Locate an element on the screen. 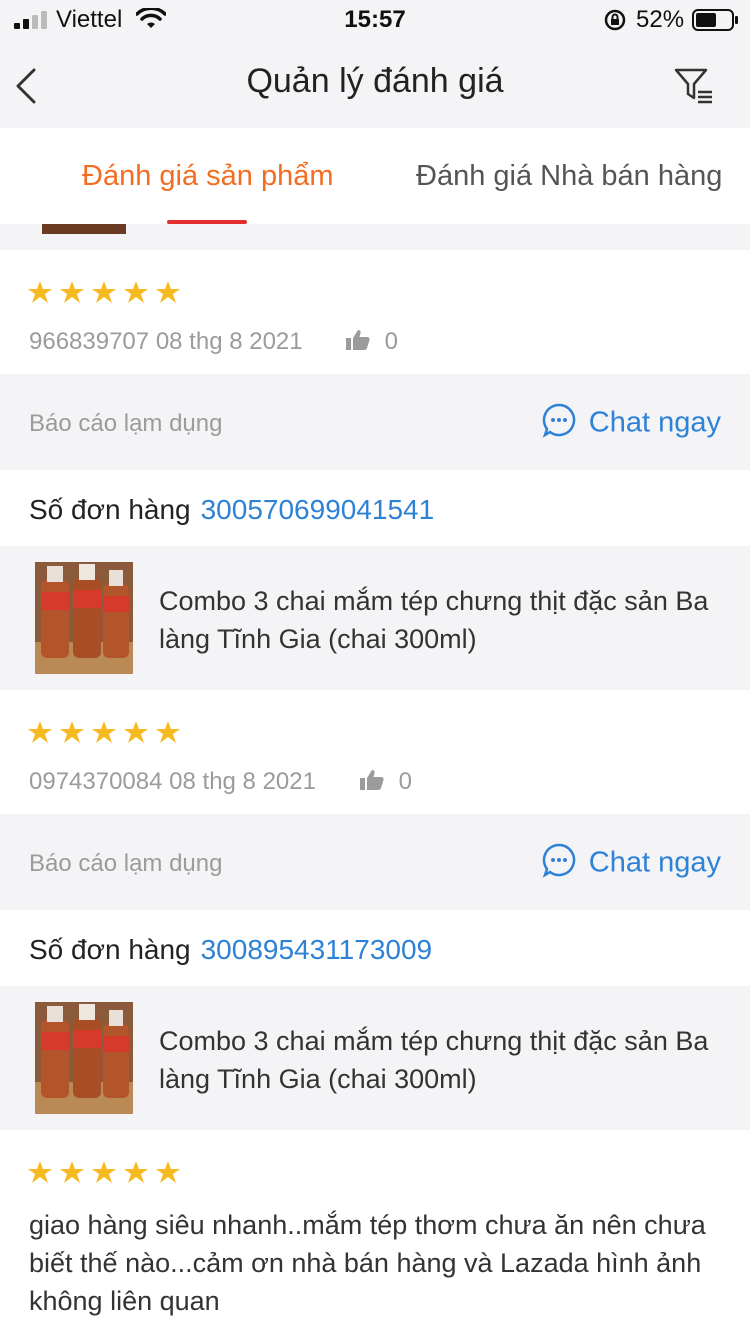 The image size is (750, 1334). review-meta: 966839707 08 thg 8 2021 is located at coordinates (166, 342).